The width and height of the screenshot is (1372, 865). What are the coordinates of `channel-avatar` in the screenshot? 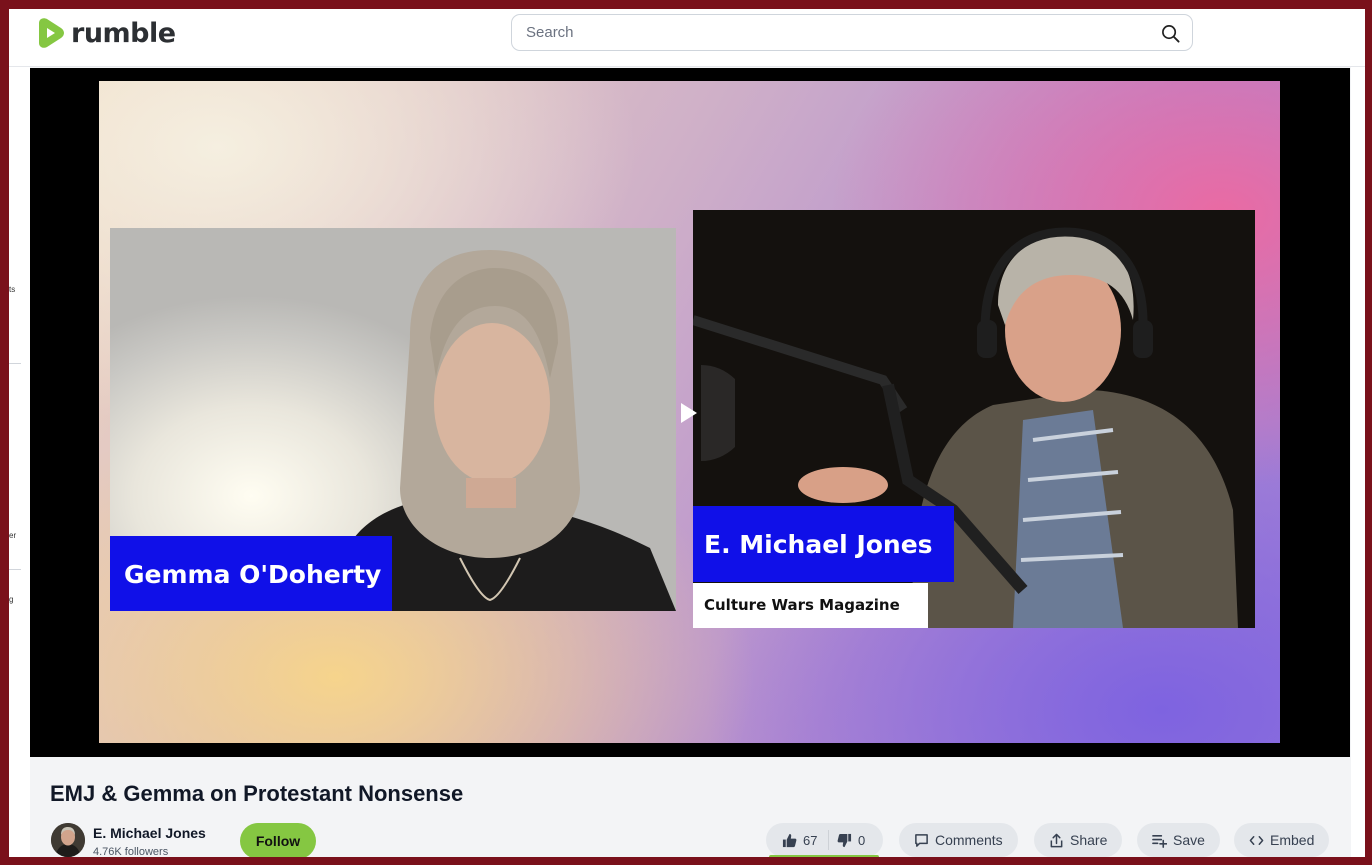 It's located at (68, 840).